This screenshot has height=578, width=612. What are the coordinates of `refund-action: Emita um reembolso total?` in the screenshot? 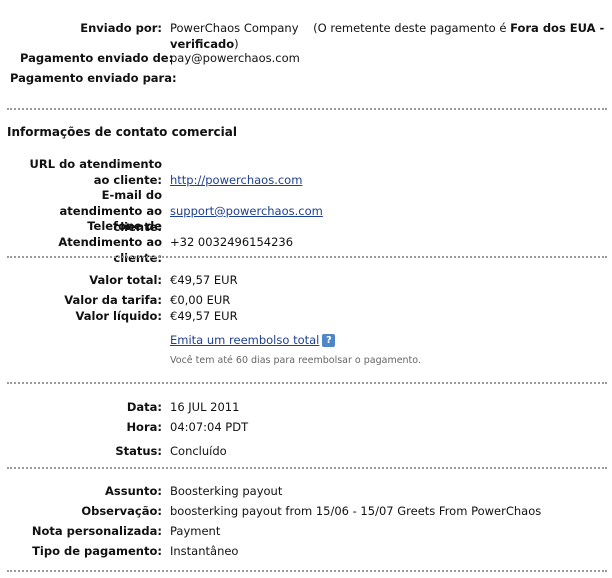 It's located at (253, 340).